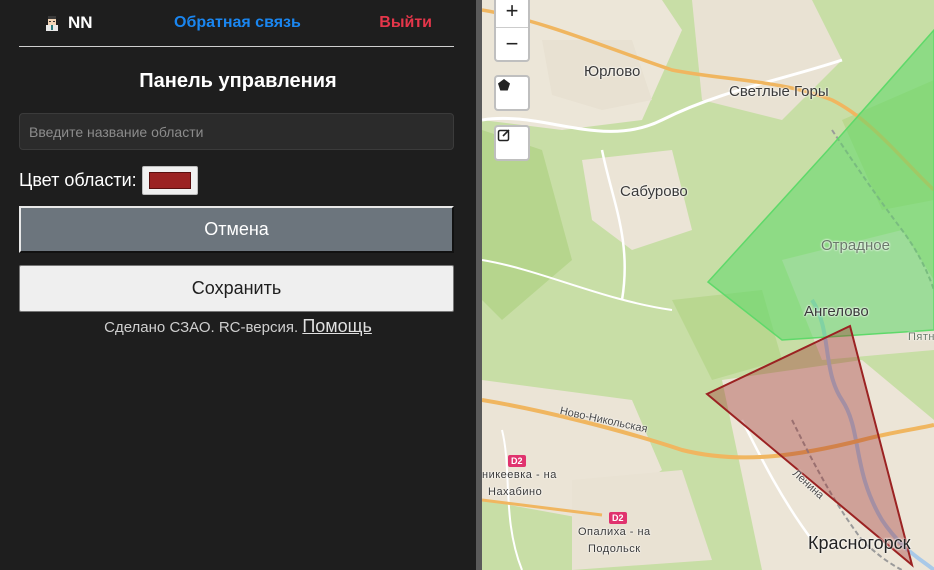 The height and width of the screenshot is (570, 934). I want to click on area-color-label: Цвет области:, so click(78, 180).